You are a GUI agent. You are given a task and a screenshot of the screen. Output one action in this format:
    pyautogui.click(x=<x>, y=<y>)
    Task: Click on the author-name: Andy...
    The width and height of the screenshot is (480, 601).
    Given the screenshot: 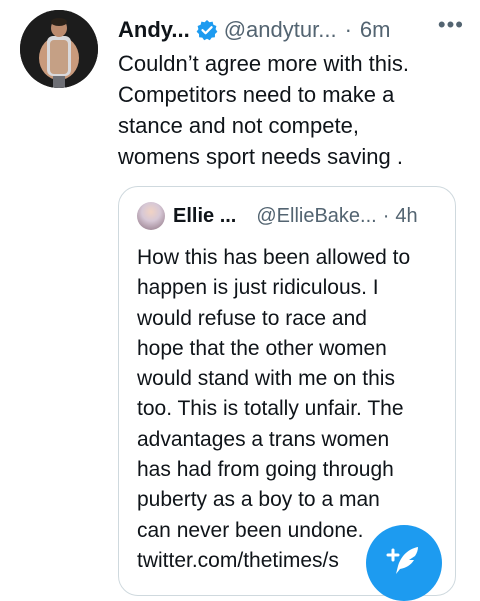 What is the action you would take?
    pyautogui.click(x=154, y=30)
    